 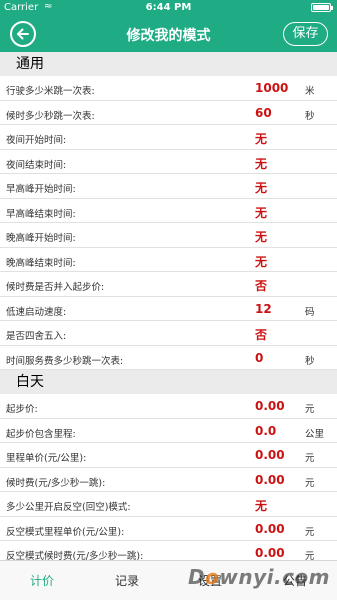 What do you see at coordinates (259, 577) in the screenshot?
I see `watermark: Downyi.com` at bounding box center [259, 577].